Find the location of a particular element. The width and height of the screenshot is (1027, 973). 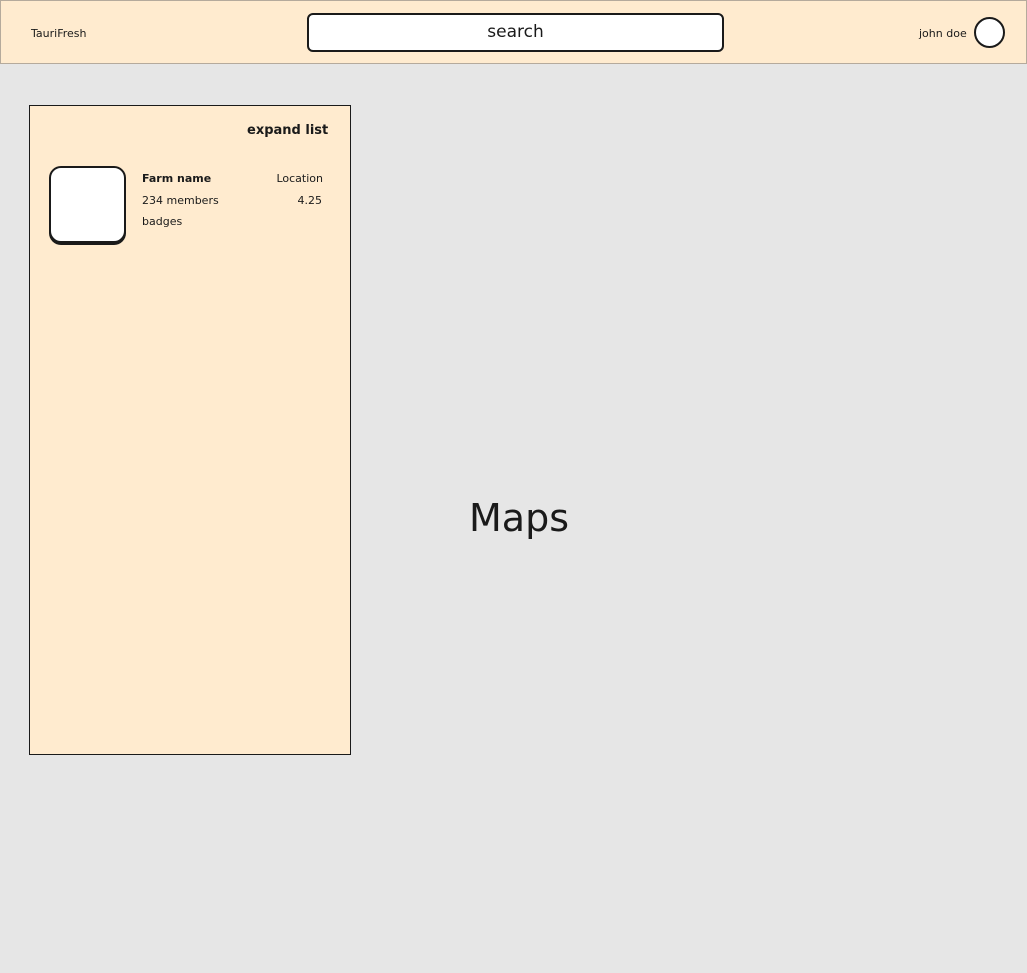

farm-members: 234 members is located at coordinates (180, 200).